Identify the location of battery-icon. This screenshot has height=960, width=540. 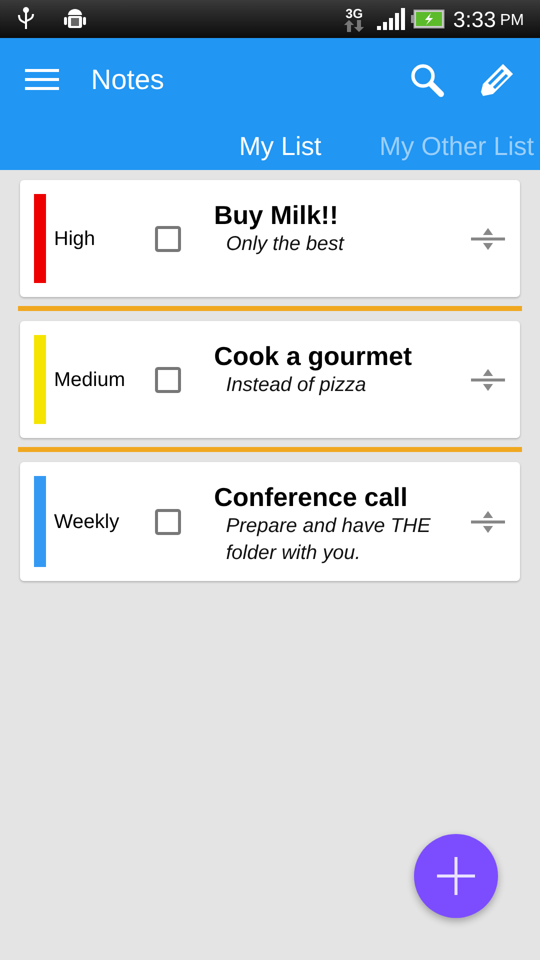
(428, 19).